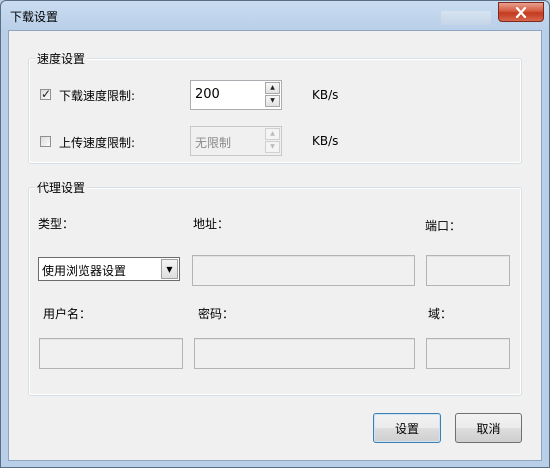  I want to click on proxy-port-label: 端口：, so click(443, 226).